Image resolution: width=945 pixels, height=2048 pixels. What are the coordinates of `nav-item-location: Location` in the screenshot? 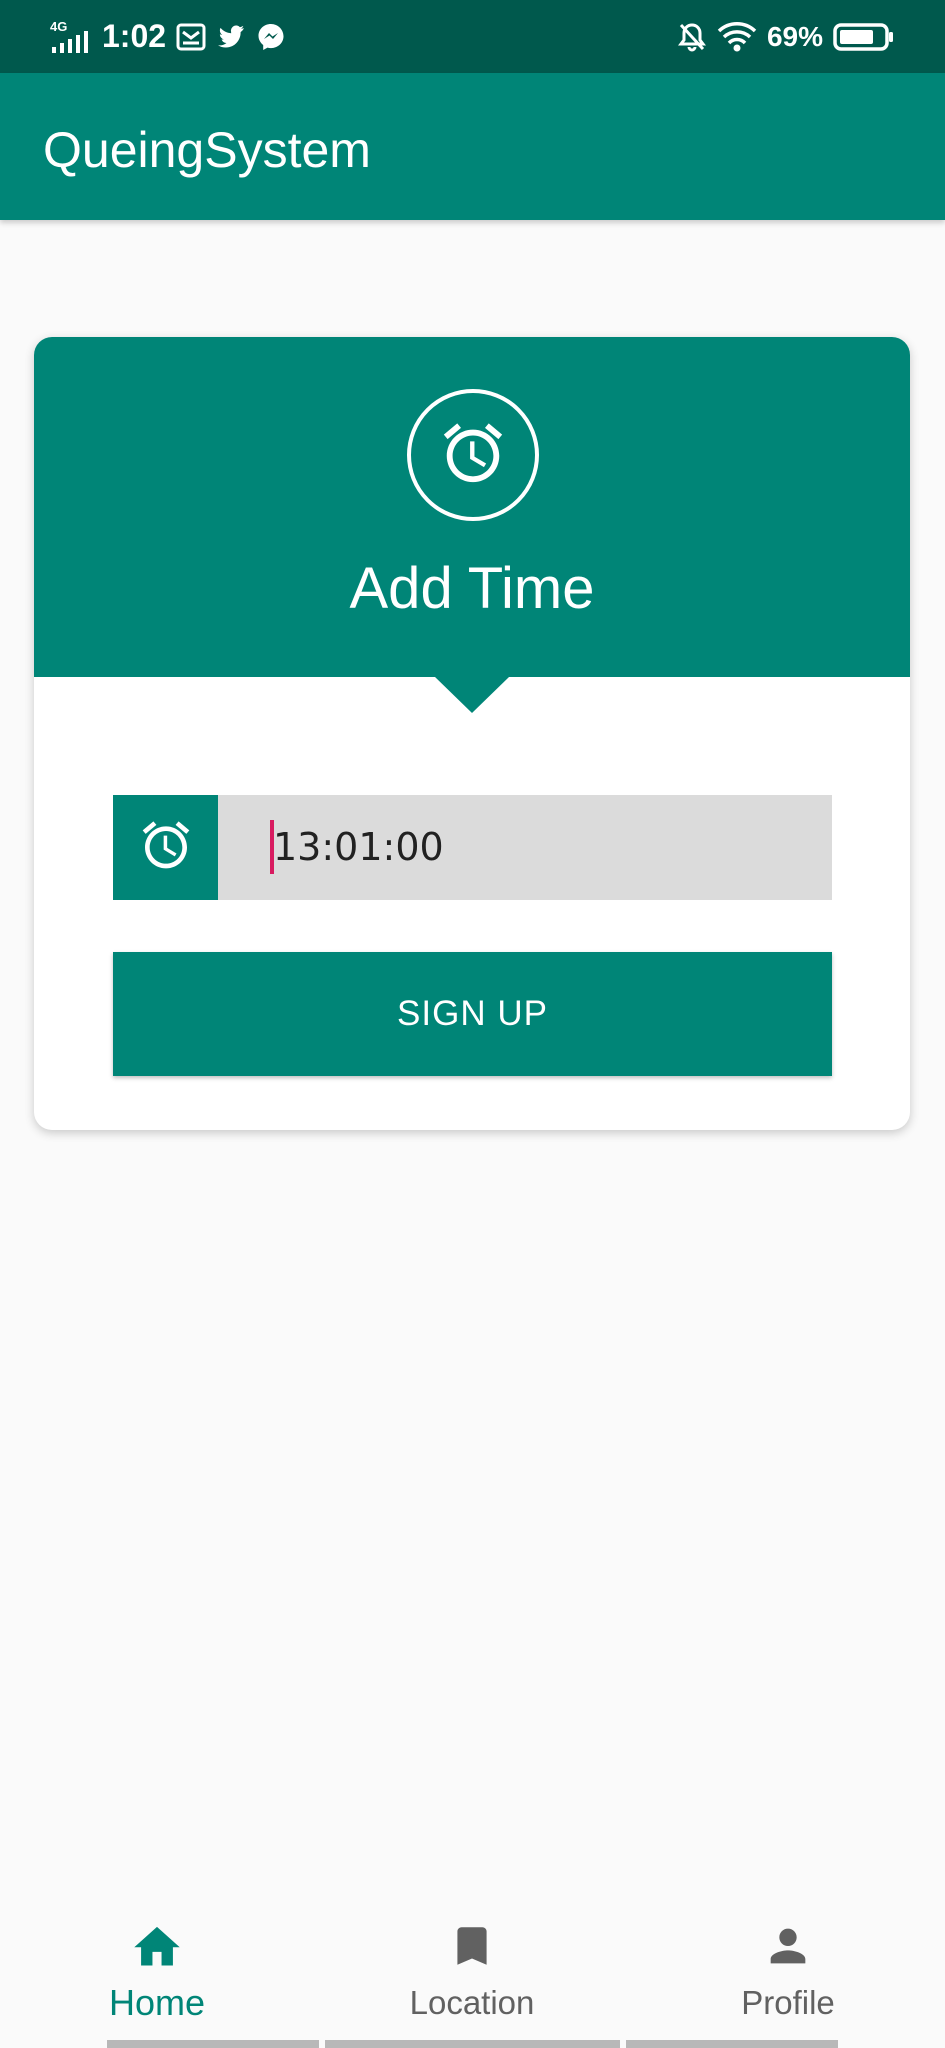 It's located at (472, 1975).